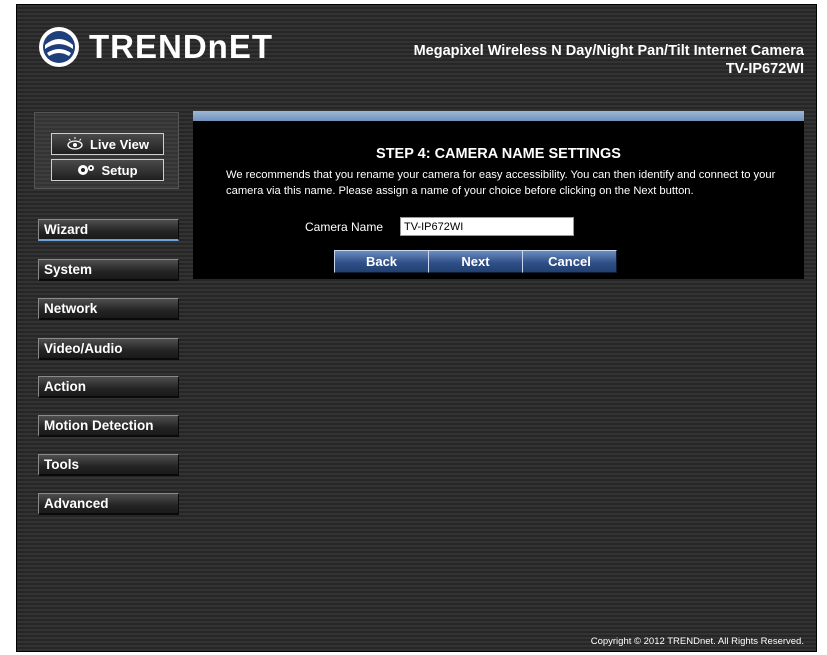 The image size is (827, 655). Describe the element at coordinates (119, 170) in the screenshot. I see `setup-label: Setup` at that location.